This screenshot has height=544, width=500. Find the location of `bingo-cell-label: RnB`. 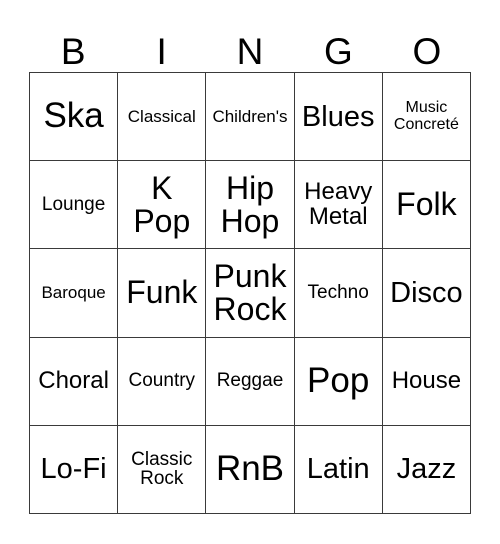

bingo-cell-label: RnB is located at coordinates (250, 469).